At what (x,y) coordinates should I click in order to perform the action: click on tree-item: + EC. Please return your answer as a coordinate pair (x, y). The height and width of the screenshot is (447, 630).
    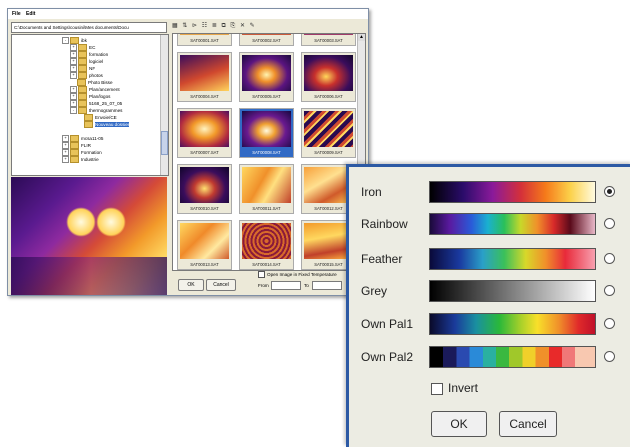
    Looking at the image, I should click on (82, 48).